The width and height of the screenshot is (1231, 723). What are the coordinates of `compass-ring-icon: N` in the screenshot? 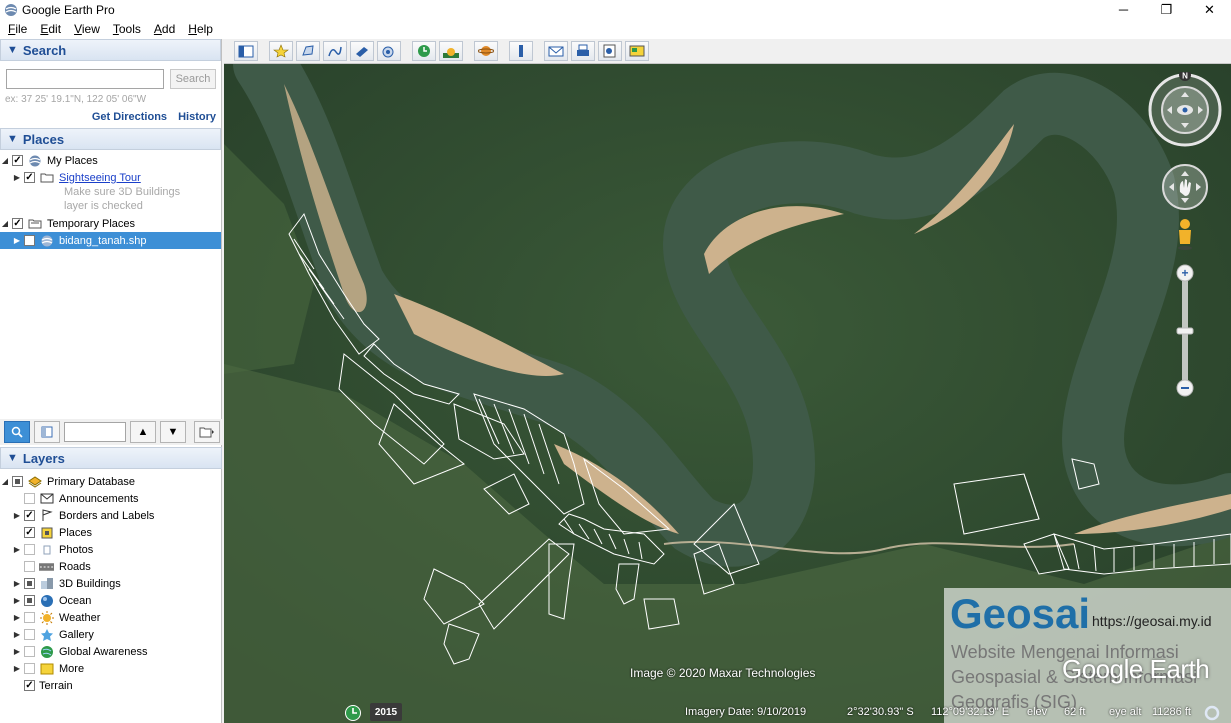 It's located at (1185, 109).